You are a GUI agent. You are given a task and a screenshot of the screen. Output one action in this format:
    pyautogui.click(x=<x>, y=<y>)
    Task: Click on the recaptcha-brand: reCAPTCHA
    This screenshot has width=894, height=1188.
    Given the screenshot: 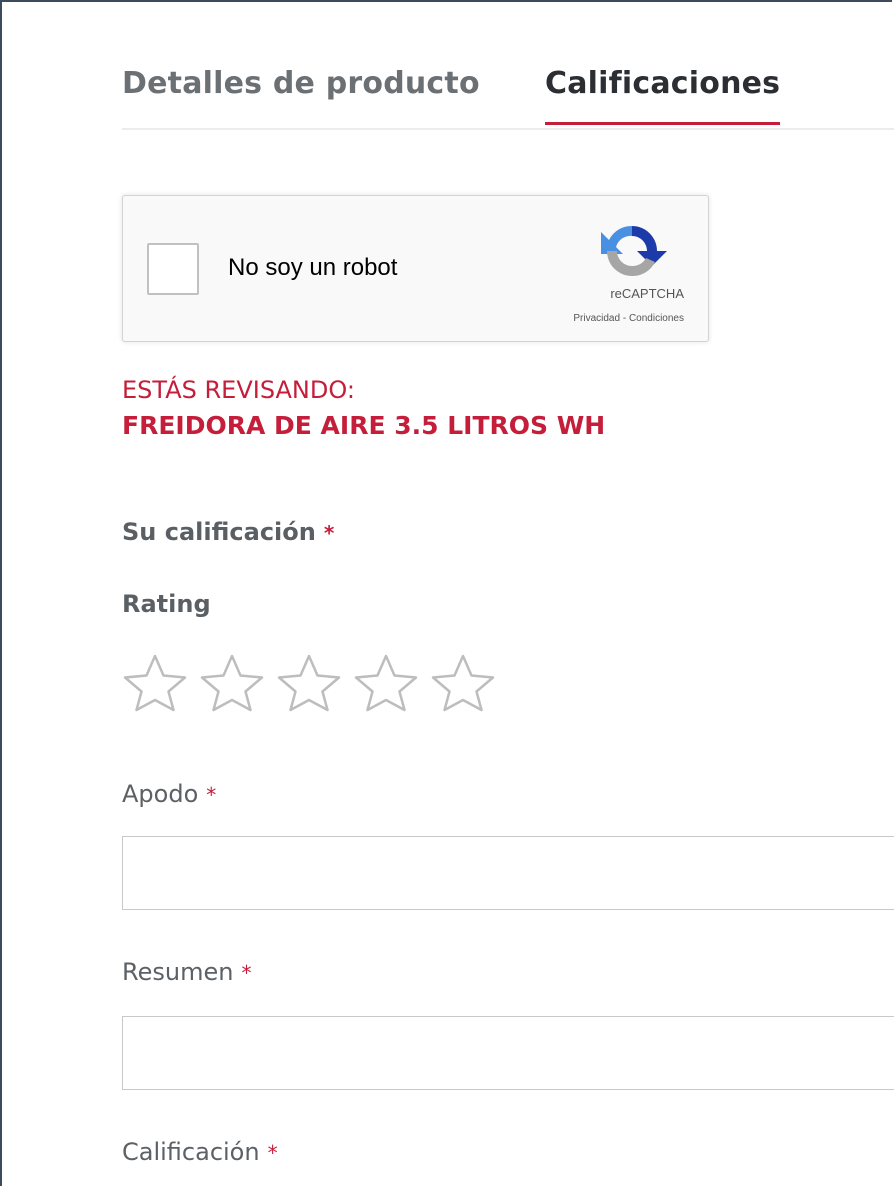 What is the action you would take?
    pyautogui.click(x=647, y=293)
    